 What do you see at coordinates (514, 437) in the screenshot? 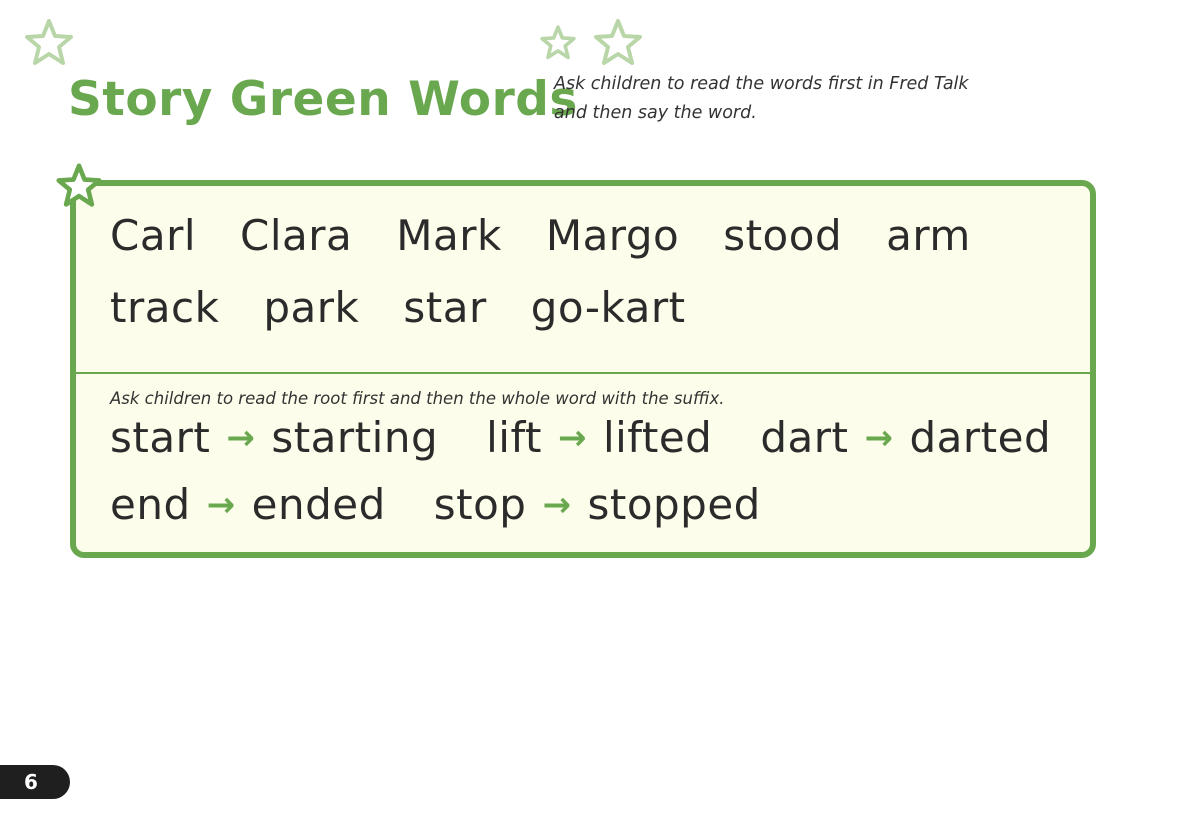
I see `root-word: lift` at bounding box center [514, 437].